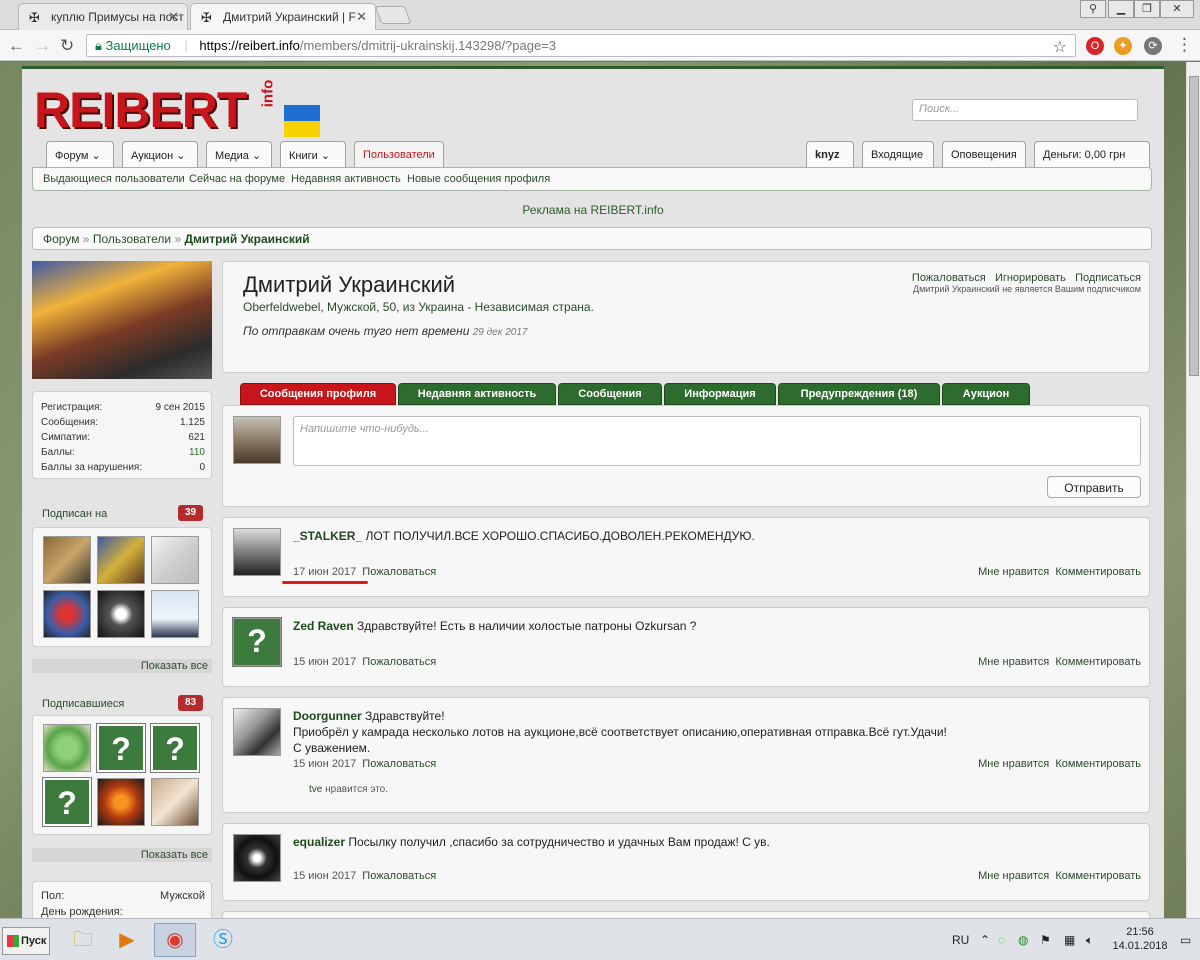 Image resolution: width=1200 pixels, height=960 pixels. Describe the element at coordinates (720, 394) in the screenshot. I see `tab-information: Информация` at that location.